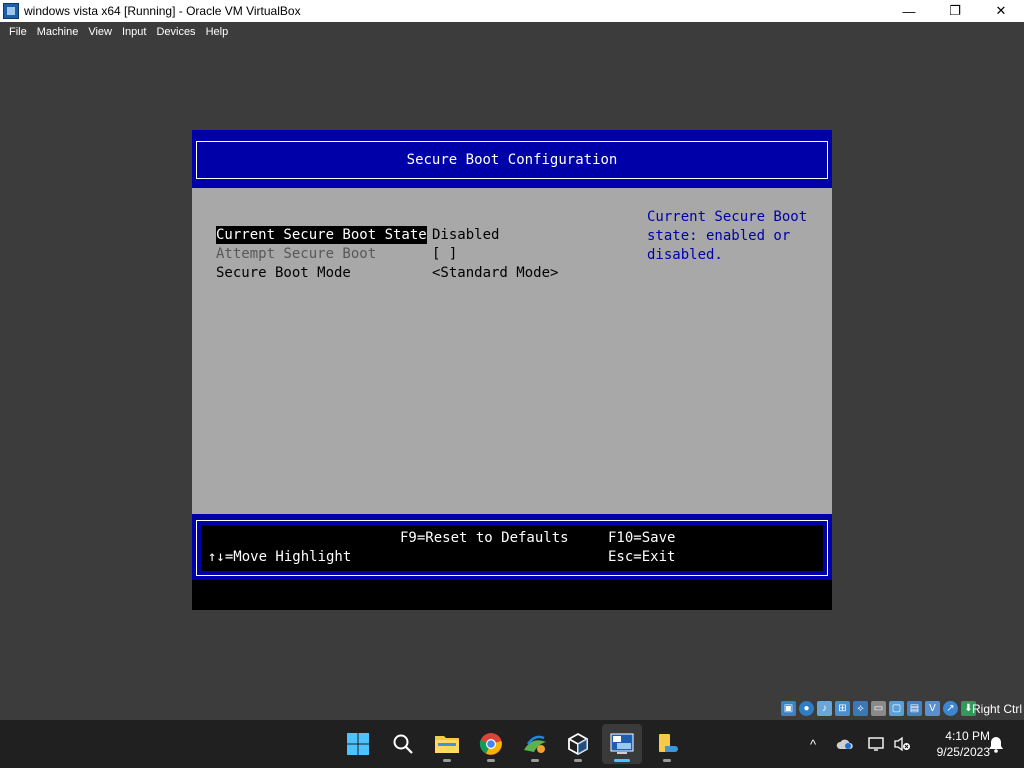 The height and width of the screenshot is (768, 1024). I want to click on clock-date: 9/25/2023, so click(963, 752).